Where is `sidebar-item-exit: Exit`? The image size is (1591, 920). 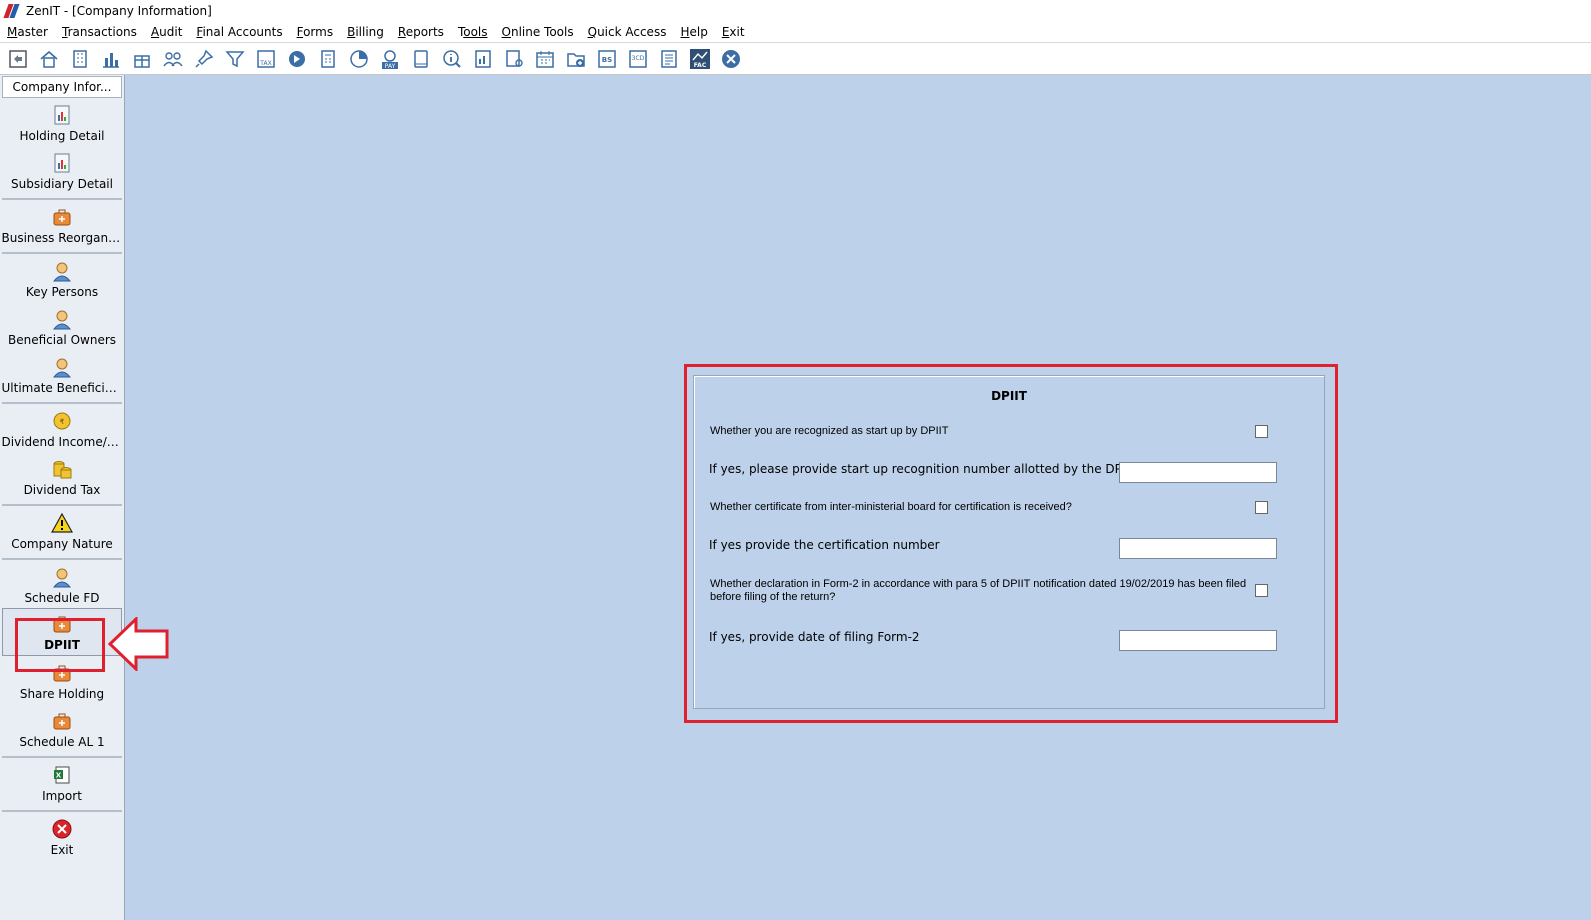
sidebar-item-exit: Exit is located at coordinates (62, 836).